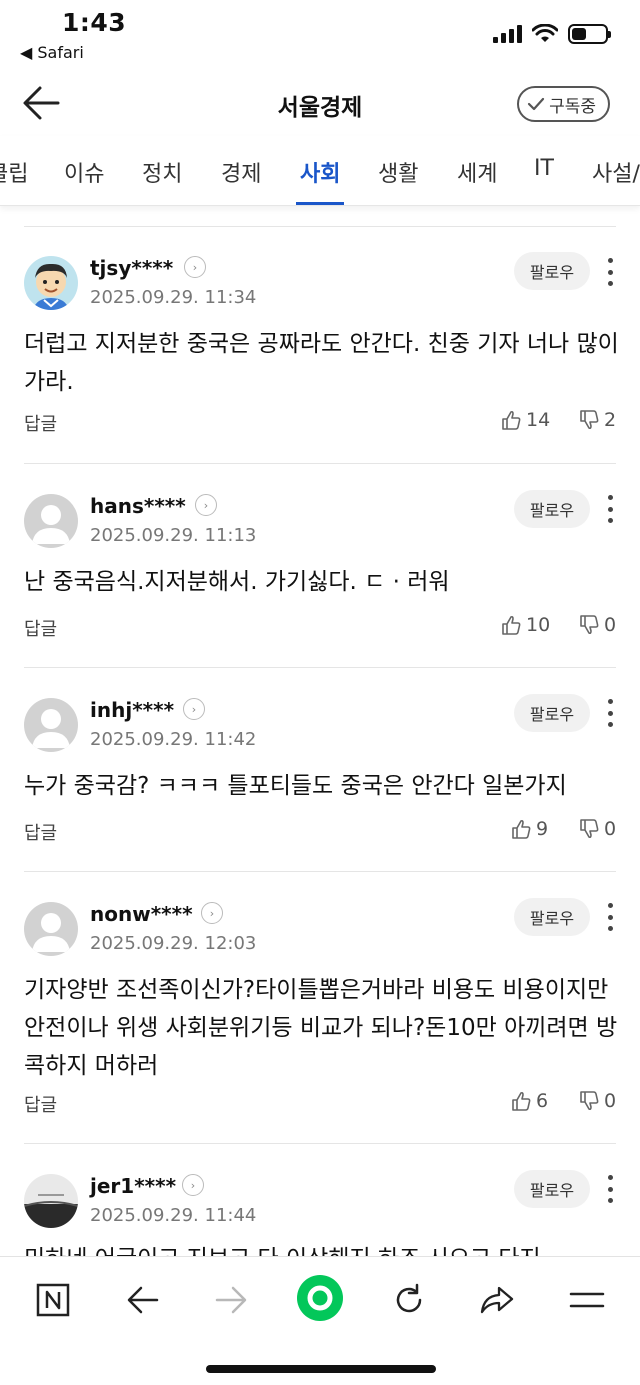 The width and height of the screenshot is (640, 1385). What do you see at coordinates (237, 582) in the screenshot?
I see `comment-text: 난 중국음식.지저분해서. 가기싫다. ㄷ · 러워` at bounding box center [237, 582].